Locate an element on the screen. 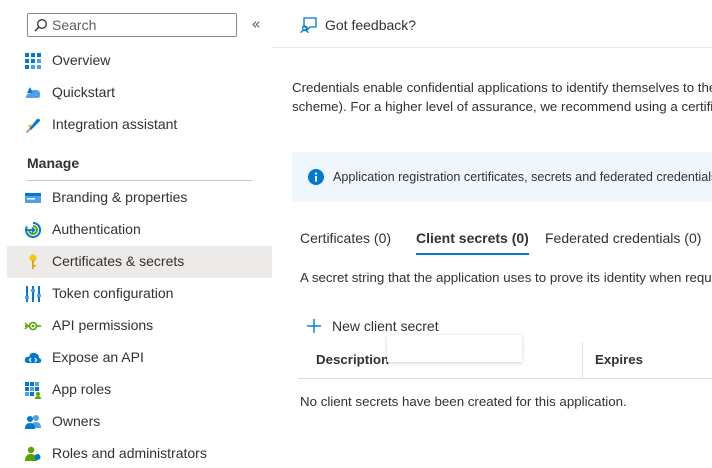 The image size is (712, 468). cloud-icon is located at coordinates (33, 357).